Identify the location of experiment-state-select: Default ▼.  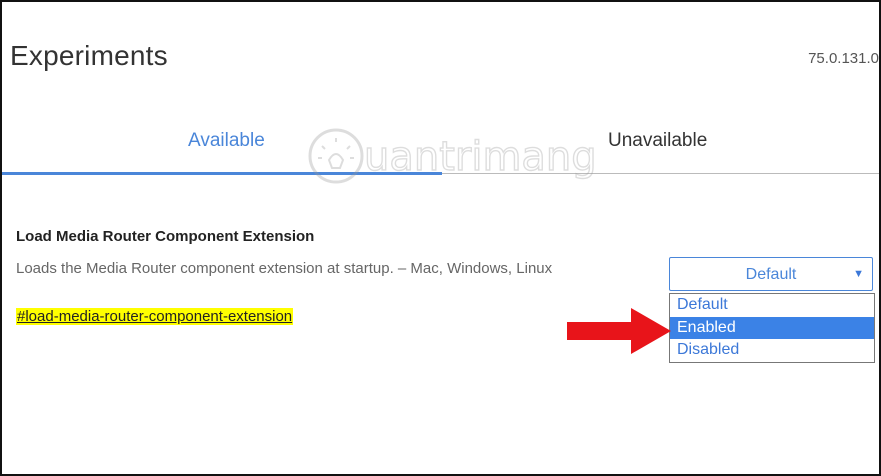
(771, 274).